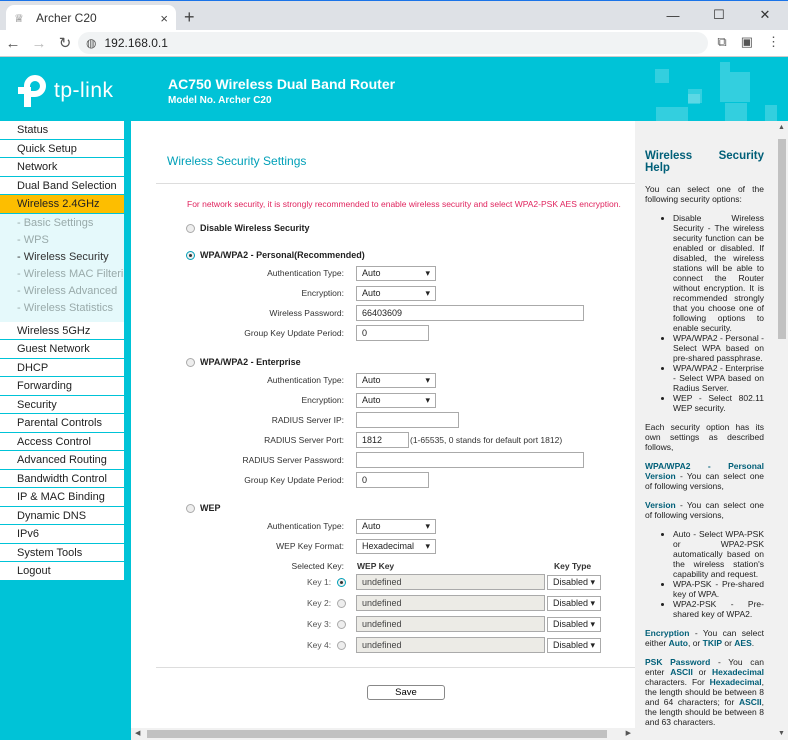 The width and height of the screenshot is (788, 740). I want to click on wep-auth-select: Auto, so click(396, 526).